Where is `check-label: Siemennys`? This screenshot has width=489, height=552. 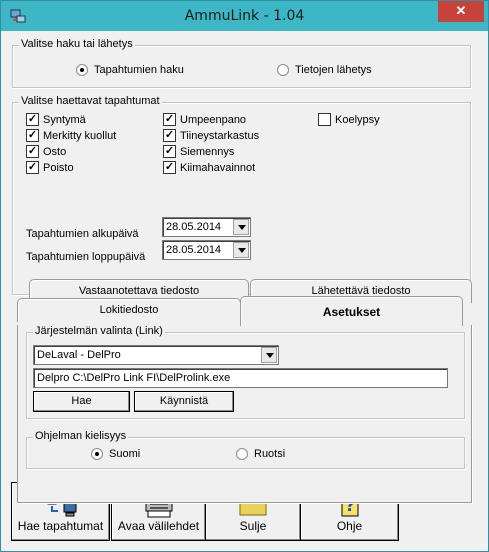 check-label: Siemennys is located at coordinates (207, 151).